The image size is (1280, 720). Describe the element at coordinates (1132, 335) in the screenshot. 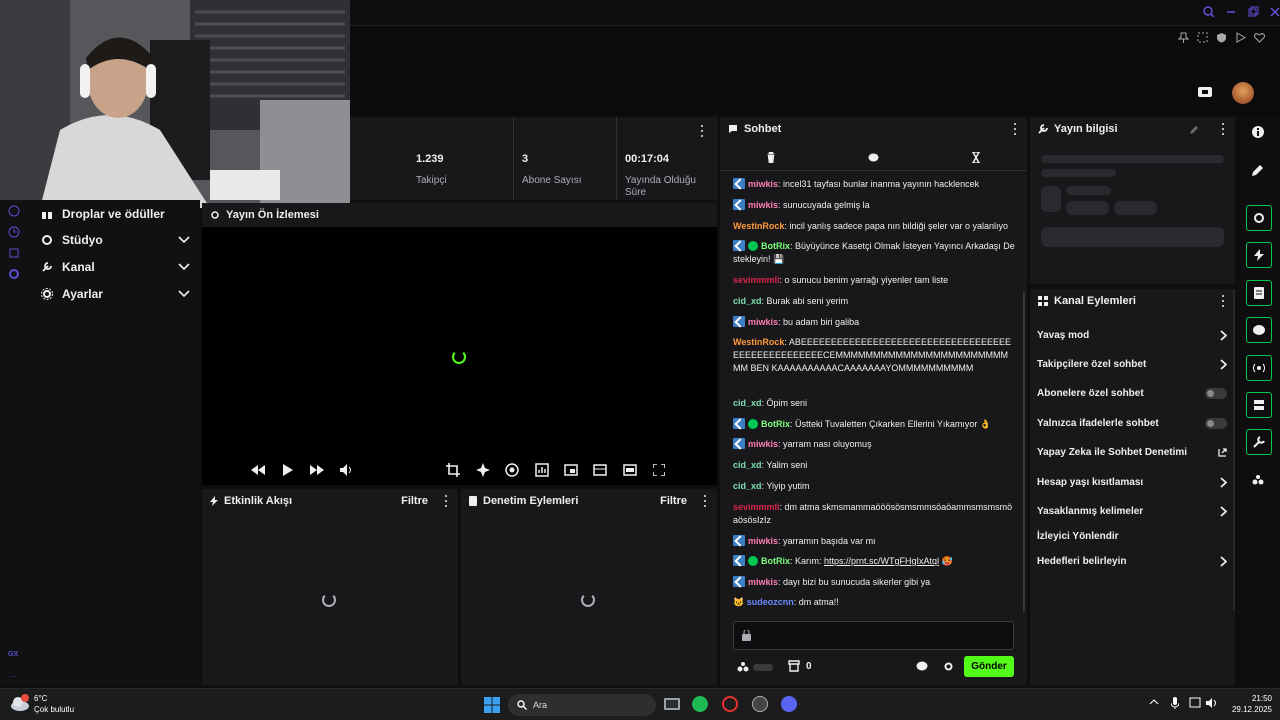

I see `channel-action-item: Yavaş mod` at that location.